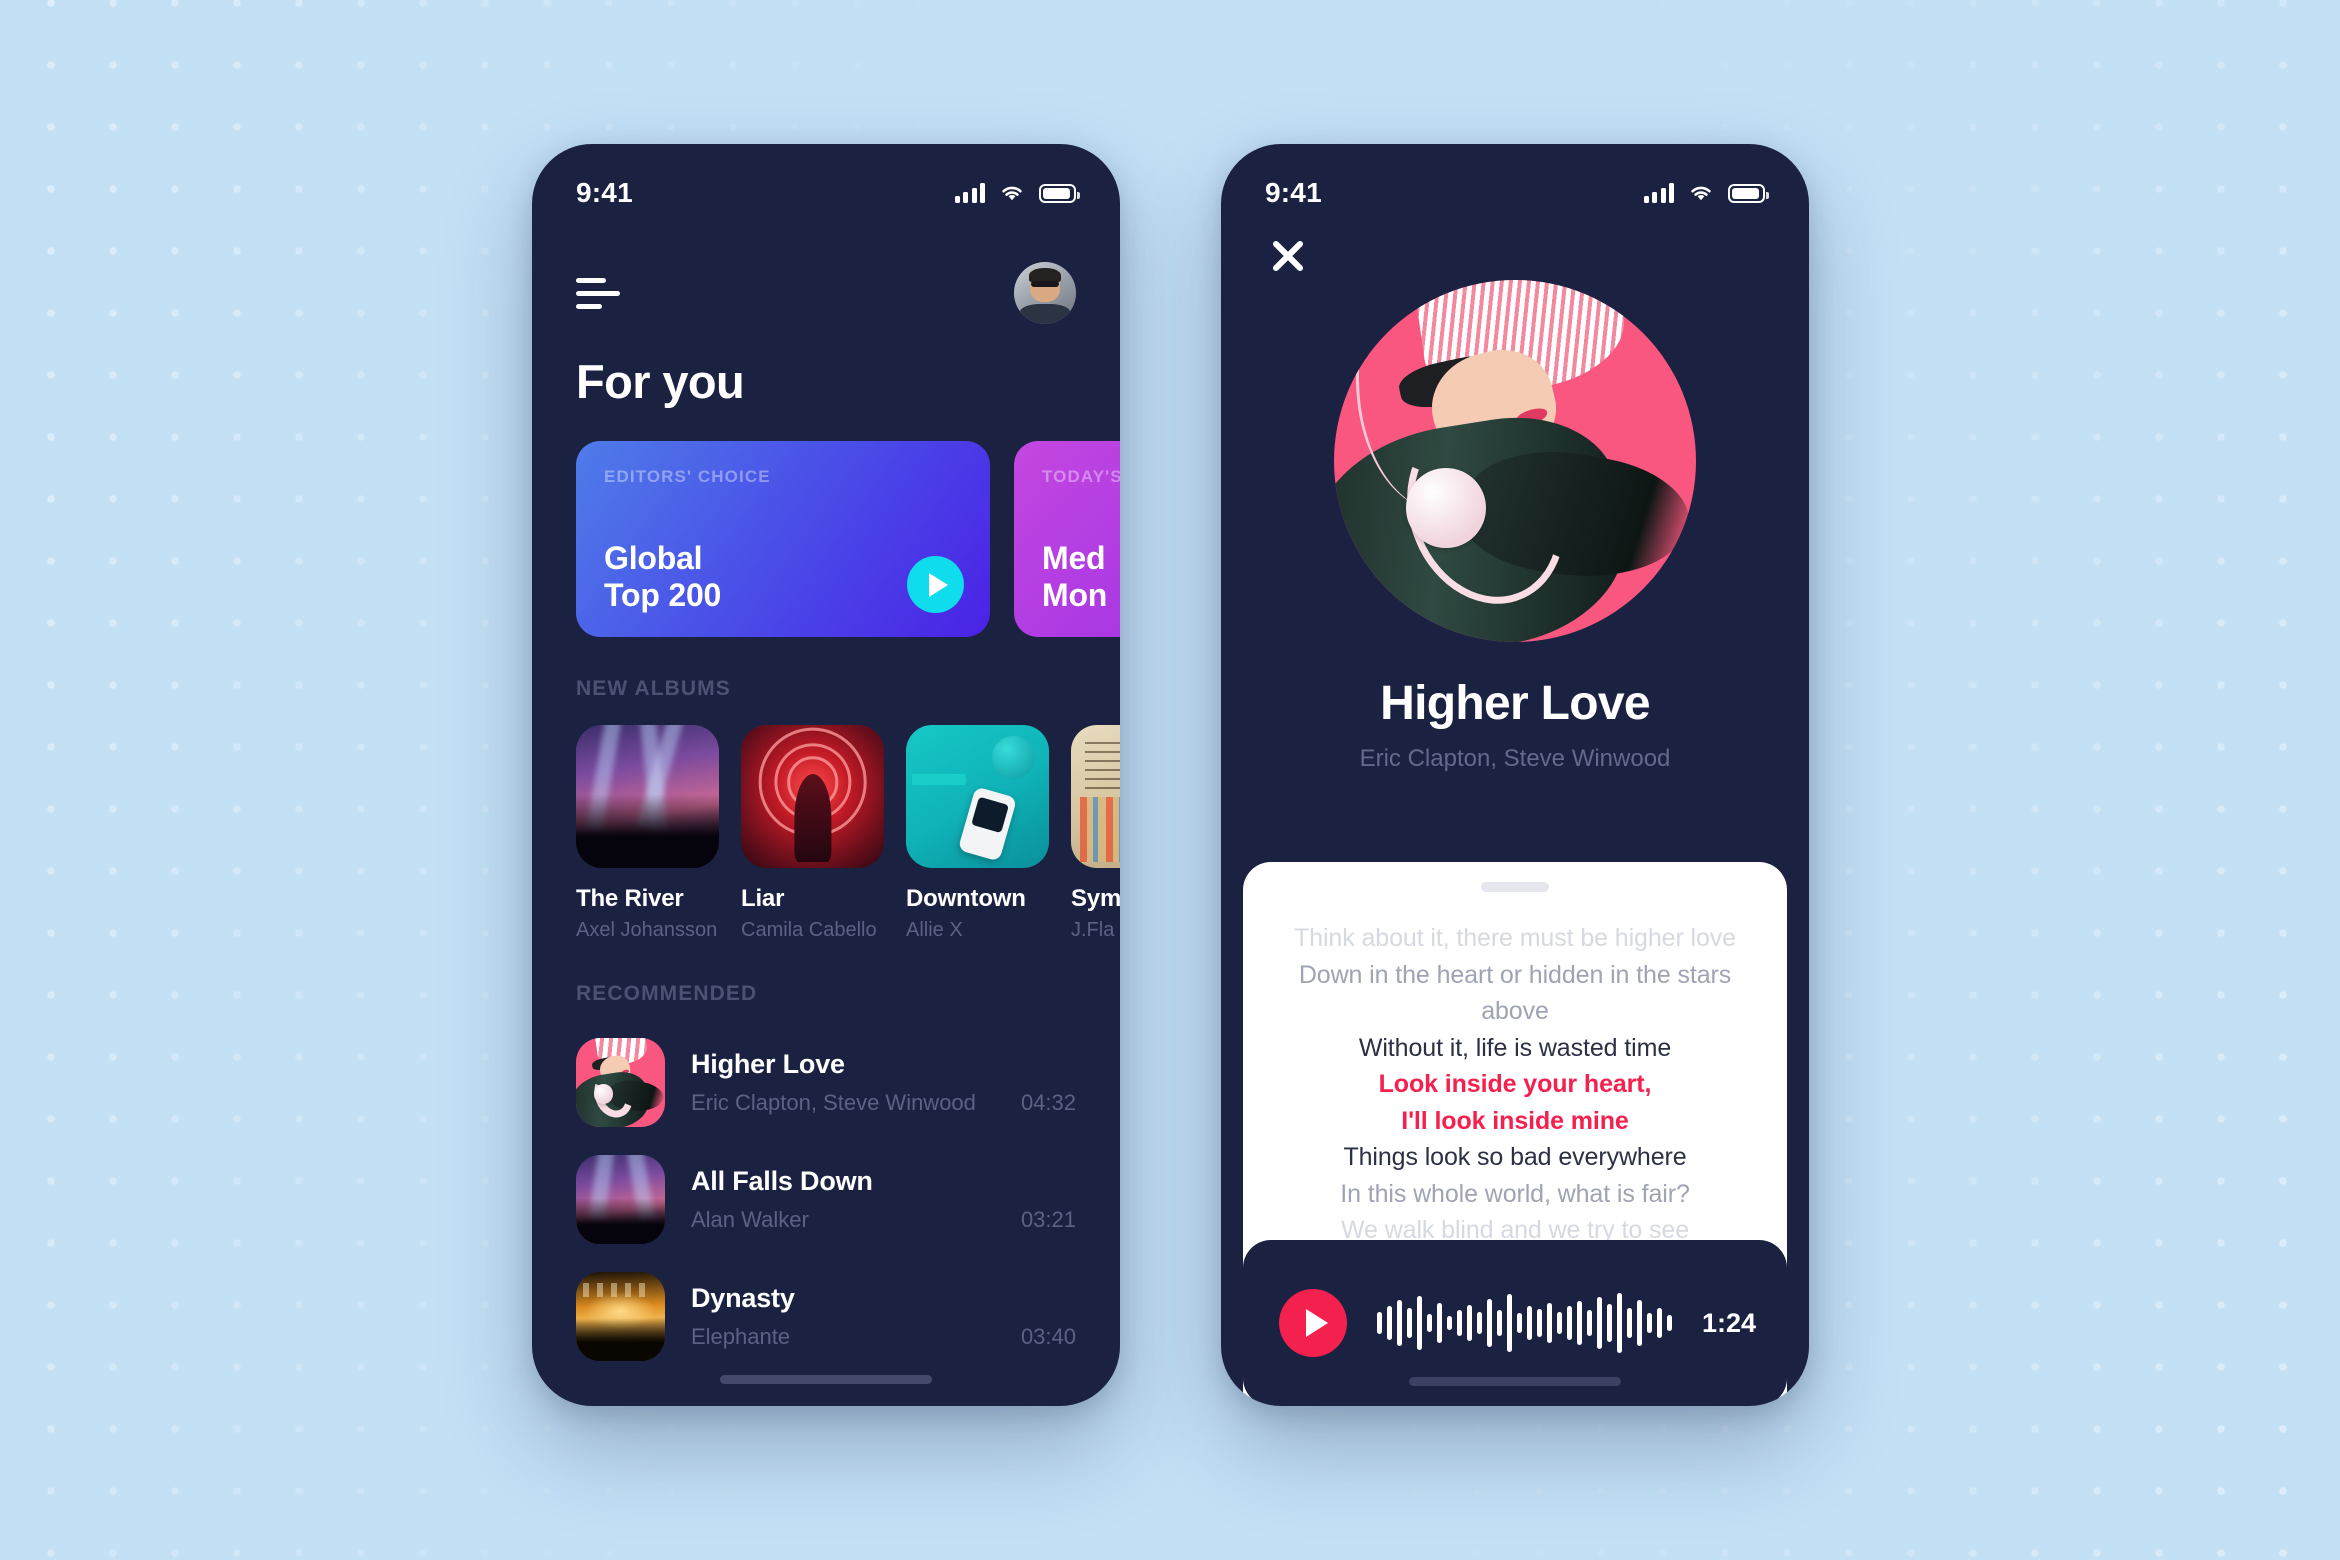 The height and width of the screenshot is (1560, 2340). What do you see at coordinates (743, 1298) in the screenshot?
I see `track-title: Dynasty` at bounding box center [743, 1298].